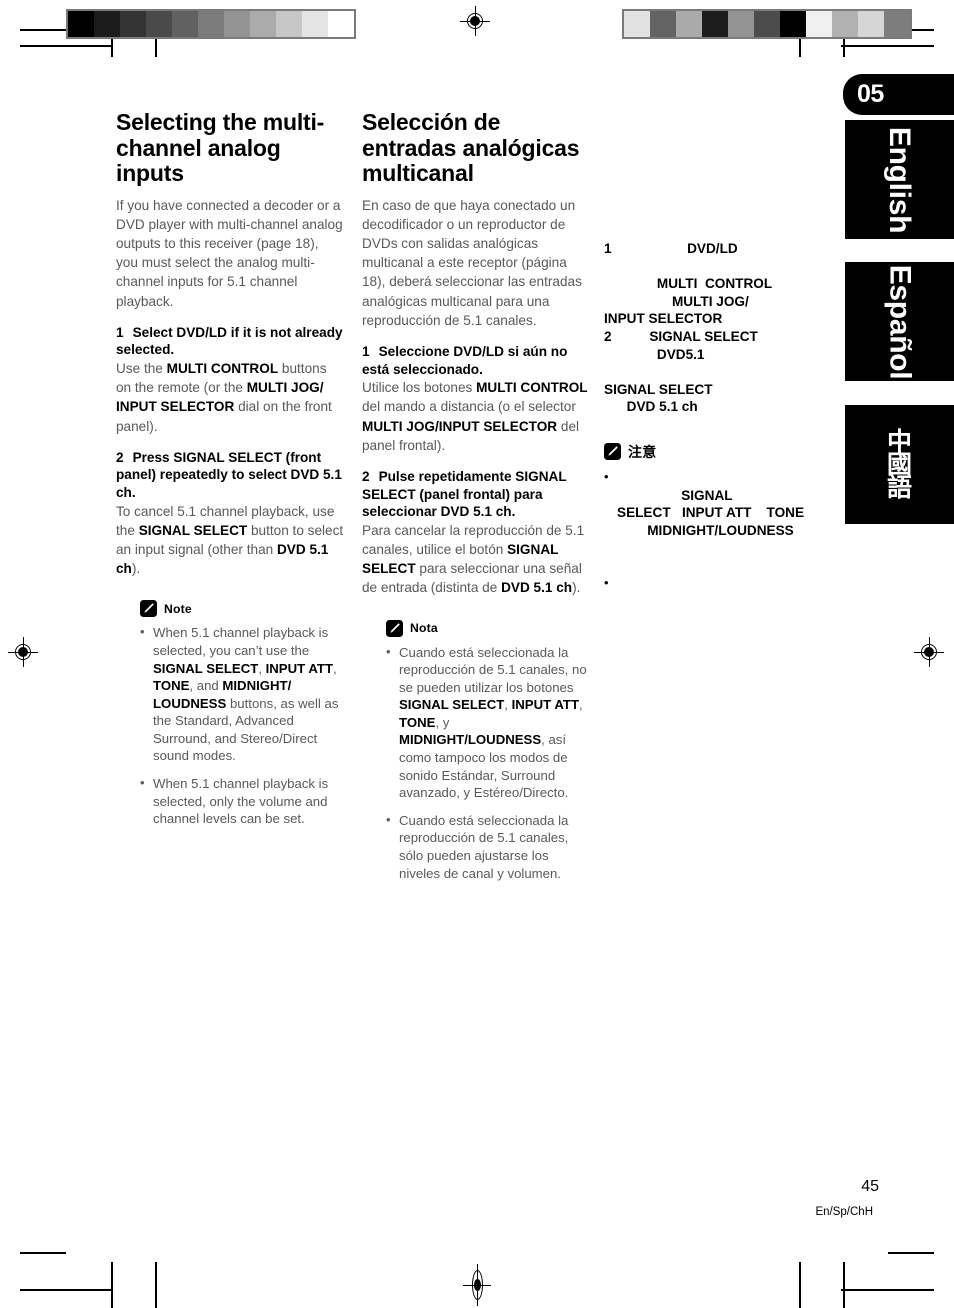 This screenshot has width=954, height=1308. Describe the element at coordinates (681, 336) in the screenshot. I see `chinese-body-line: 2 SIGNAL SELECT` at that location.